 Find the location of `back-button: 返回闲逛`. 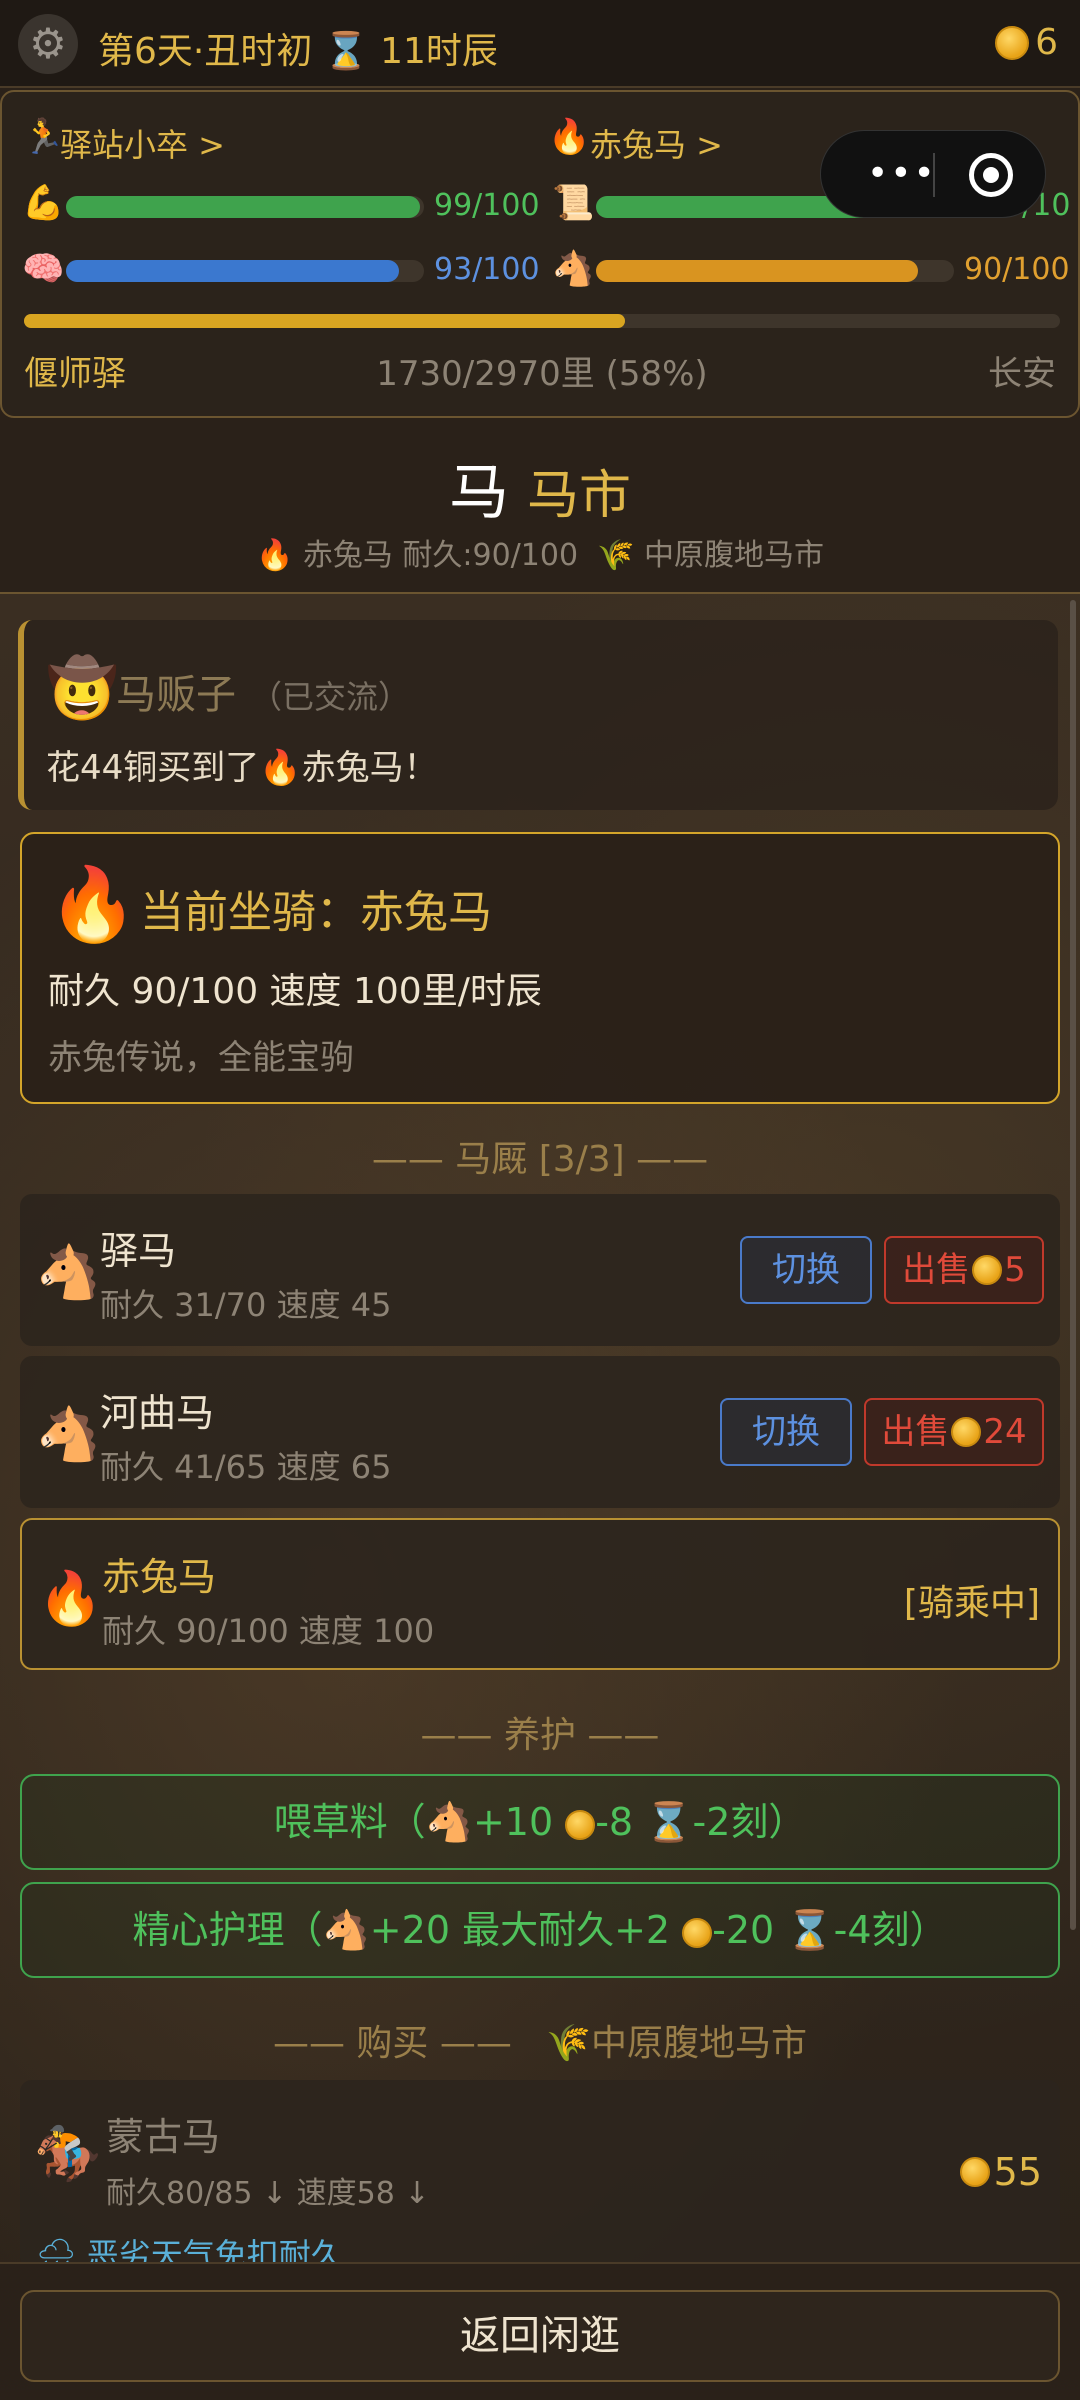

back-button: 返回闲逛 is located at coordinates (540, 2336).